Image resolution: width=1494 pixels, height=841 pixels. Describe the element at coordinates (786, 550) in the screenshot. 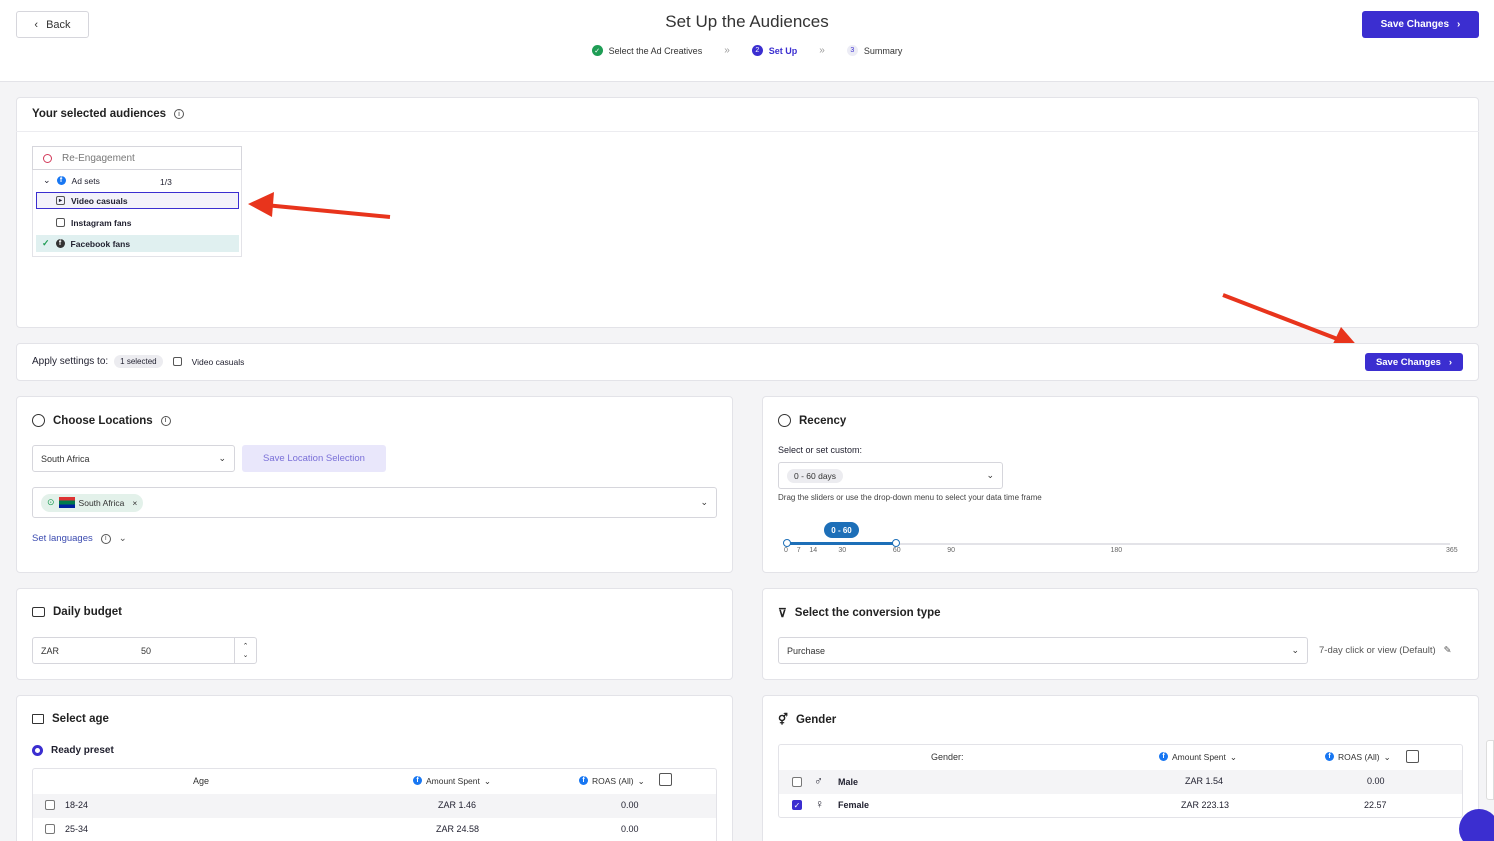

I see `slider-tick-label: 0` at that location.